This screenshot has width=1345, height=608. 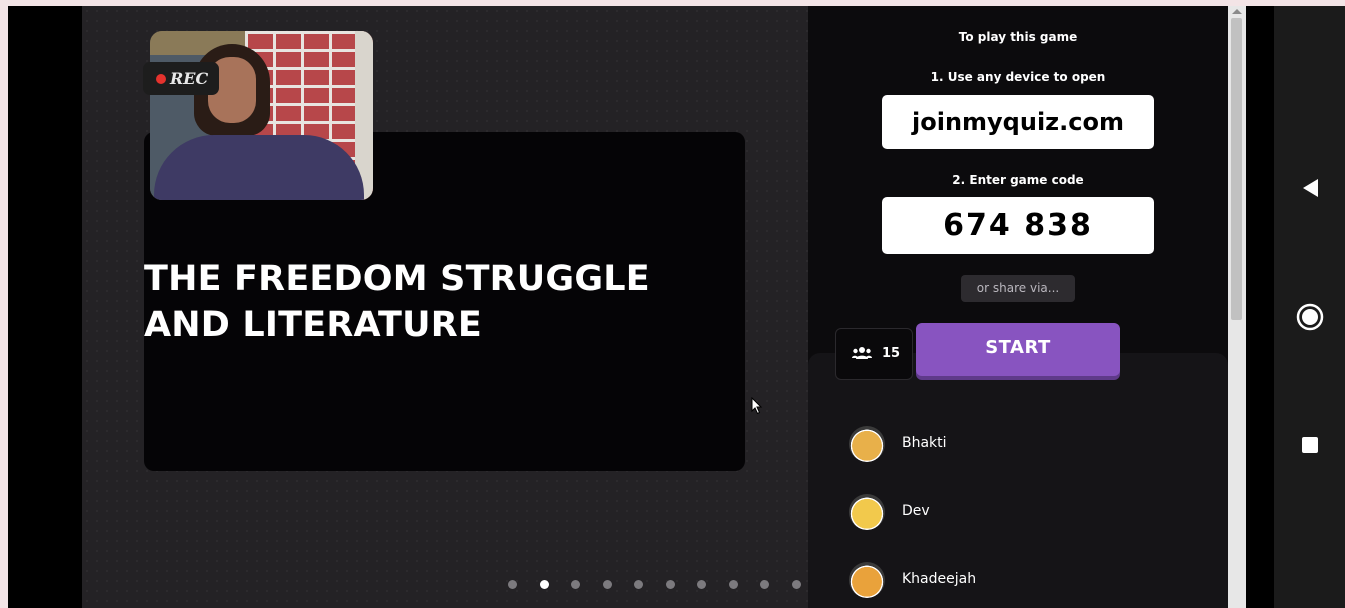 What do you see at coordinates (891, 353) in the screenshot?
I see `player-count: 15` at bounding box center [891, 353].